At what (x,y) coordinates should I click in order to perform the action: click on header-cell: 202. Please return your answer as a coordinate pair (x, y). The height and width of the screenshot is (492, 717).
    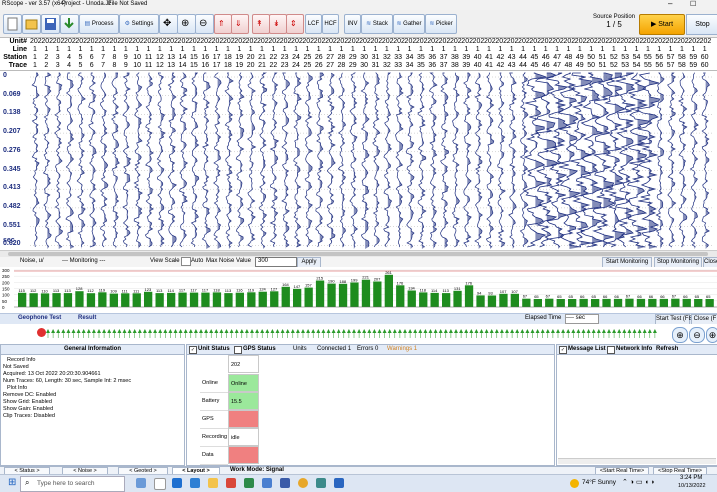
    Looking at the image, I should click on (104, 41).